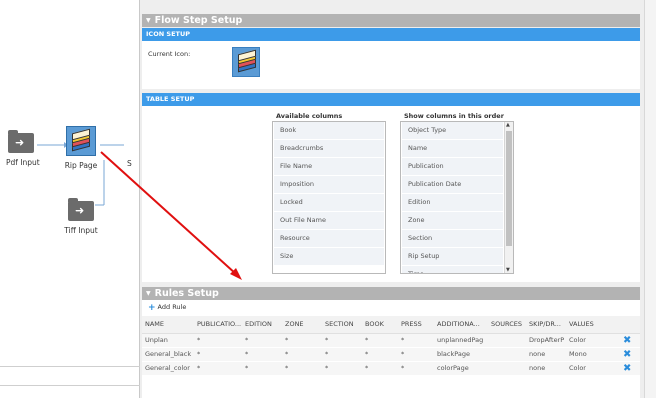 The width and height of the screenshot is (656, 398). Describe the element at coordinates (452, 238) in the screenshot. I see `show-column-item: Section` at that location.